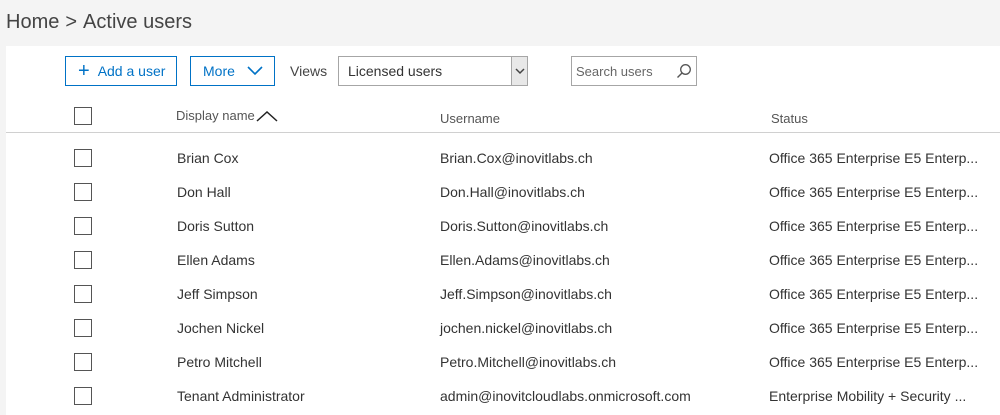 This screenshot has width=1000, height=415. What do you see at coordinates (526, 328) in the screenshot?
I see `cell-username: jochen.nickel@inovitlabs.ch` at bounding box center [526, 328].